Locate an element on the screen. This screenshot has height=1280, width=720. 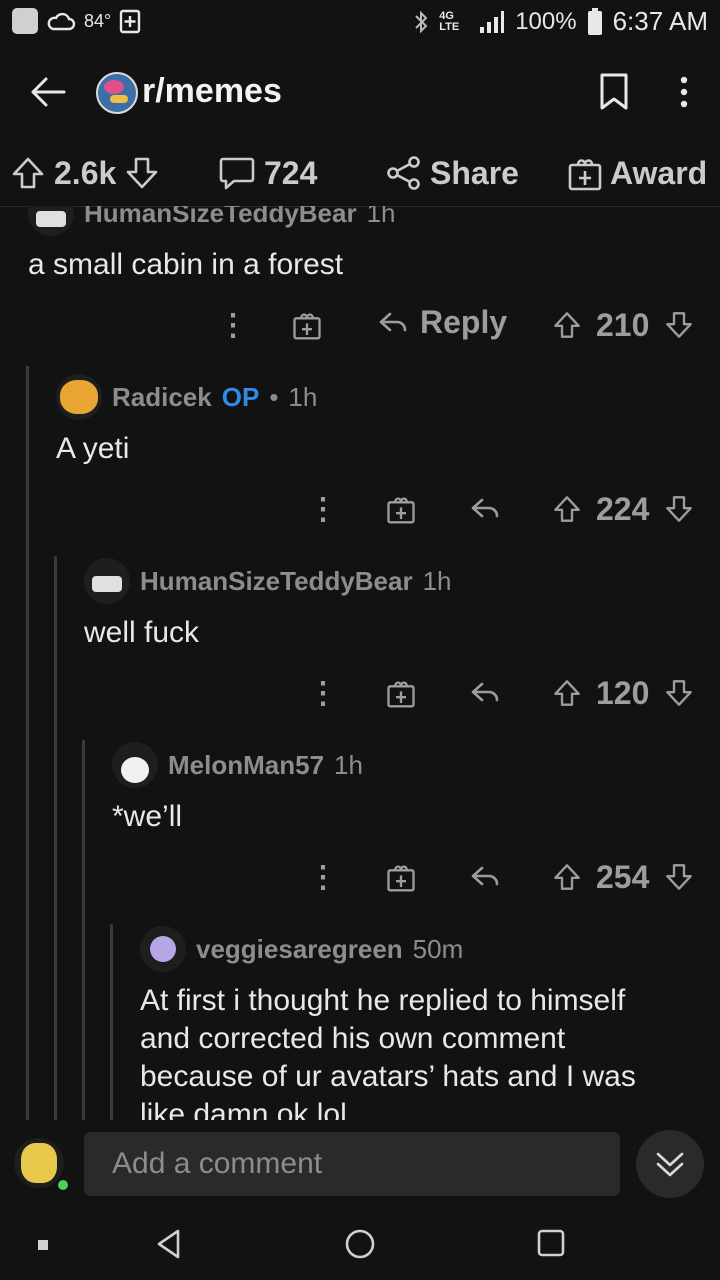
post-action-bar: 2.6k 724 Share Award is located at coordinates (360, 173).